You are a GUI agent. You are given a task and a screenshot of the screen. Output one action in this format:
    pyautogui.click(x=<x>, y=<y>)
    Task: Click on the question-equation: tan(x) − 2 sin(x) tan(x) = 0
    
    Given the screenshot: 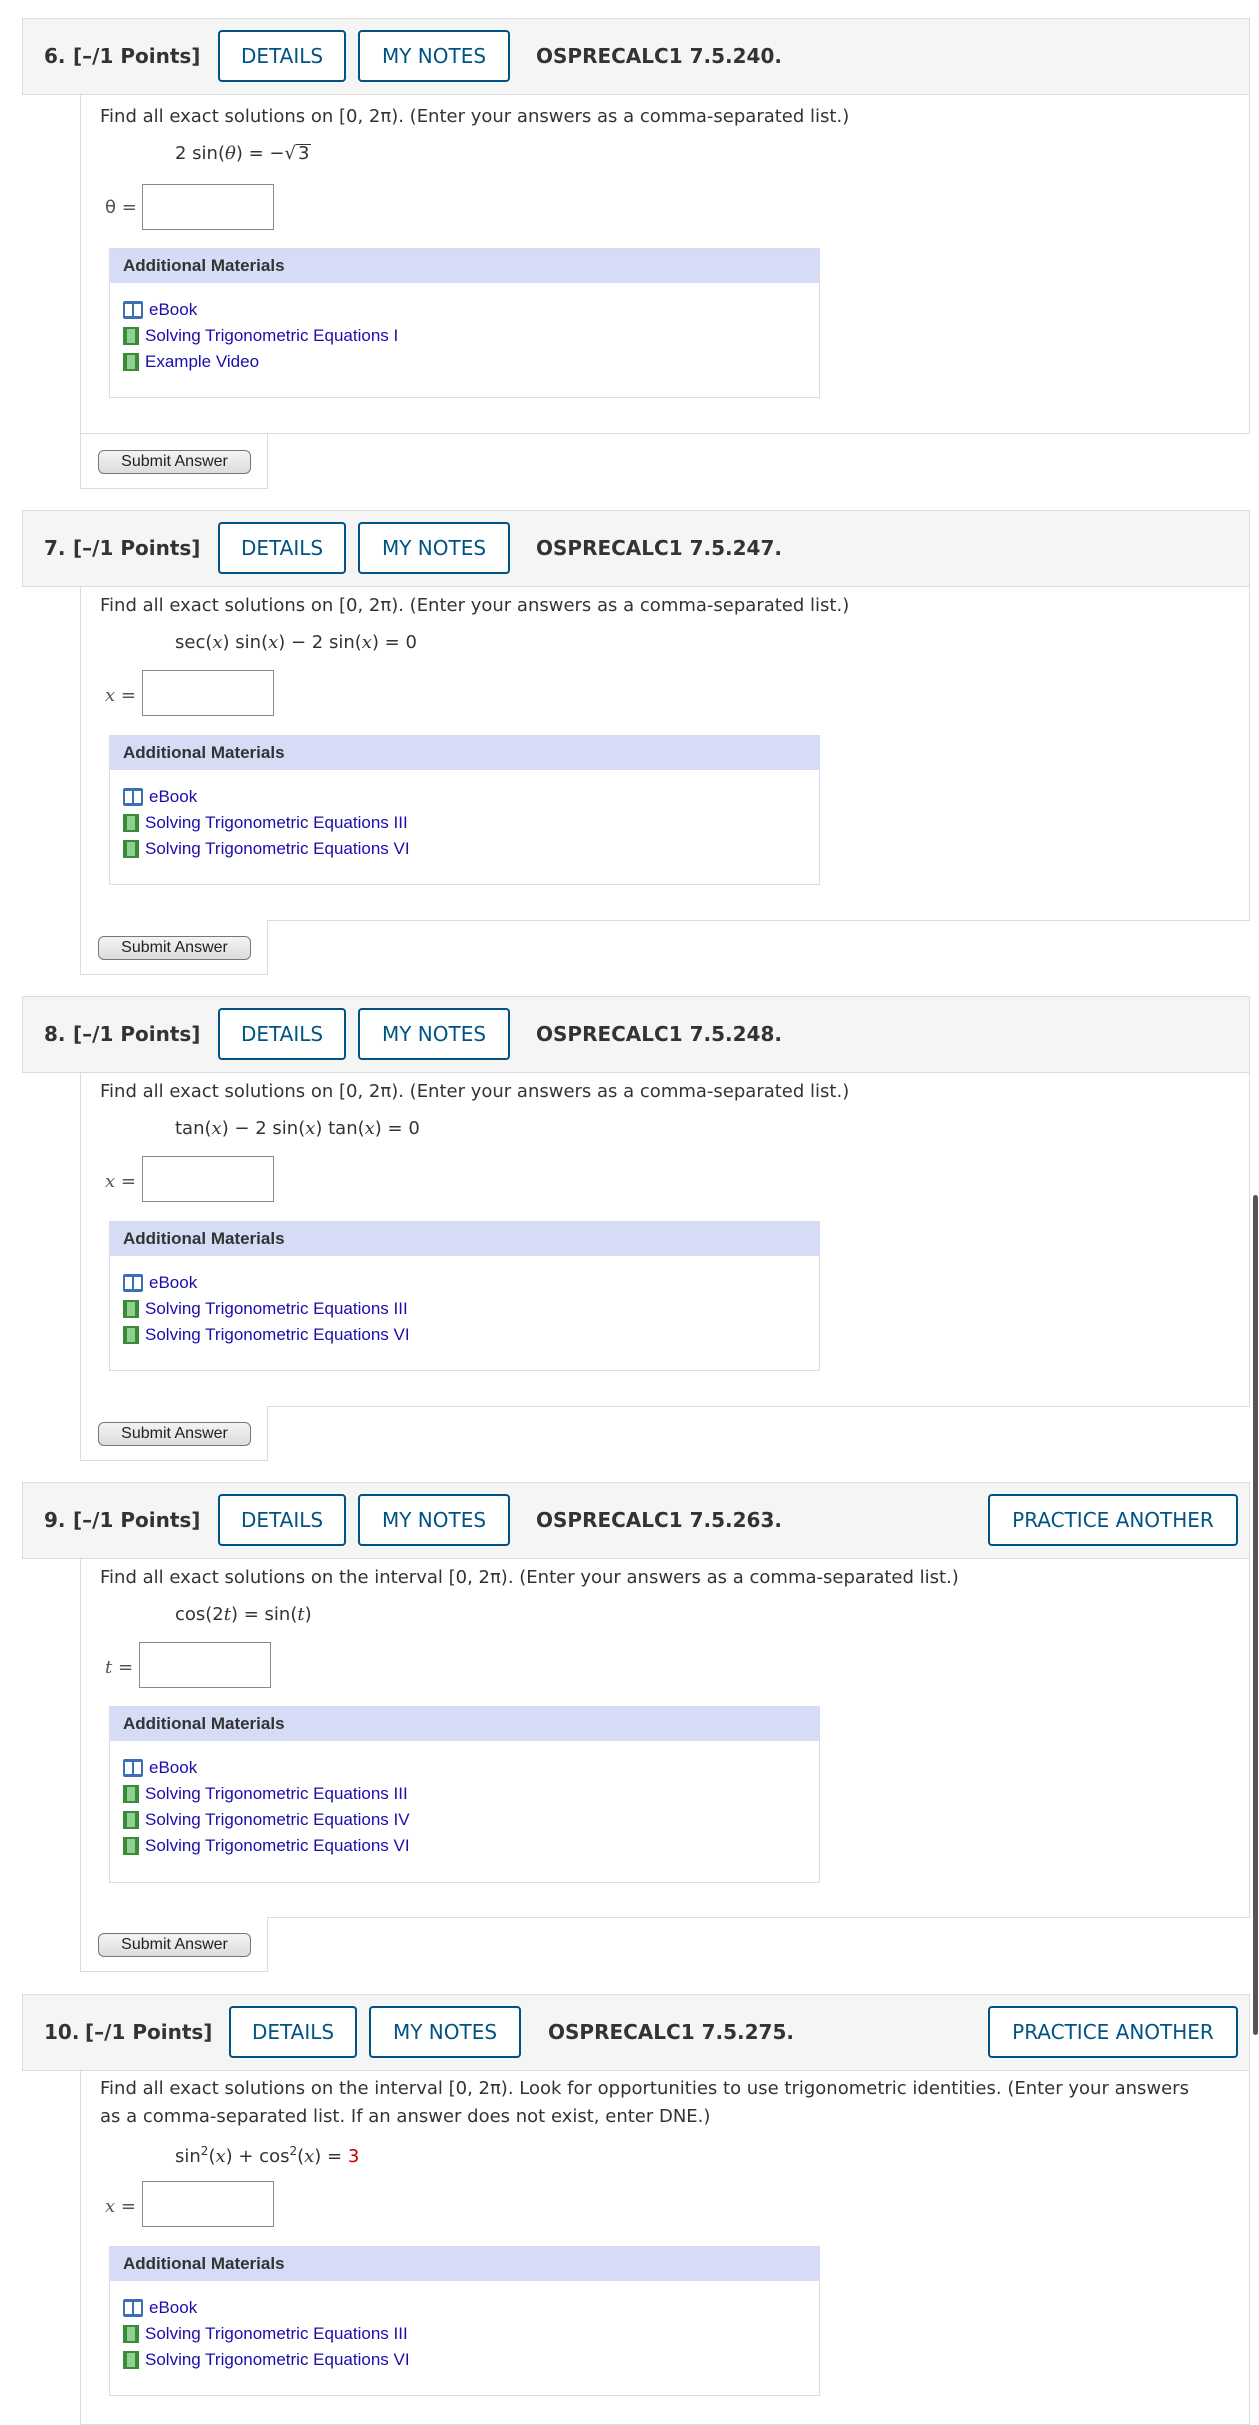 What is the action you would take?
    pyautogui.click(x=297, y=1128)
    